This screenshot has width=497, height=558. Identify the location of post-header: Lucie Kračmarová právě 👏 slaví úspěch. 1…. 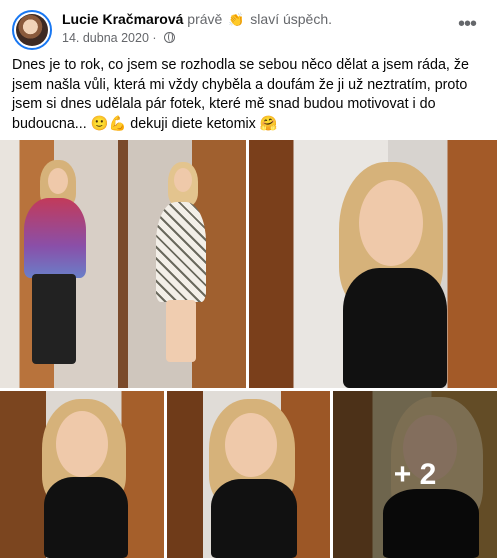
(248, 30).